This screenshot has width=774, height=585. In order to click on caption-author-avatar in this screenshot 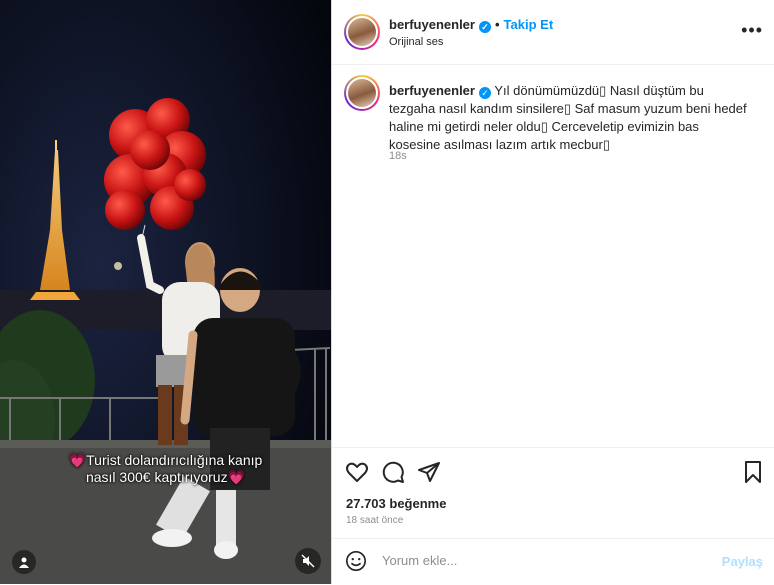, I will do `click(362, 93)`.